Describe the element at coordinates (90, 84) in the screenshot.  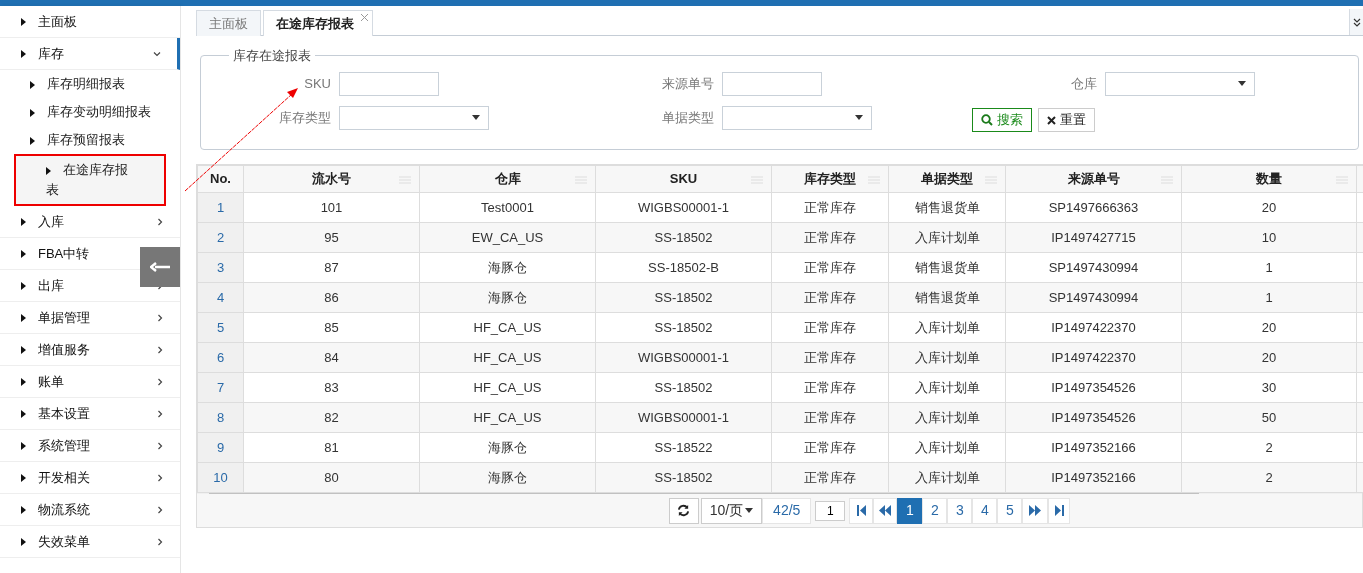
I see `submenu-item: 库存明细报表` at that location.